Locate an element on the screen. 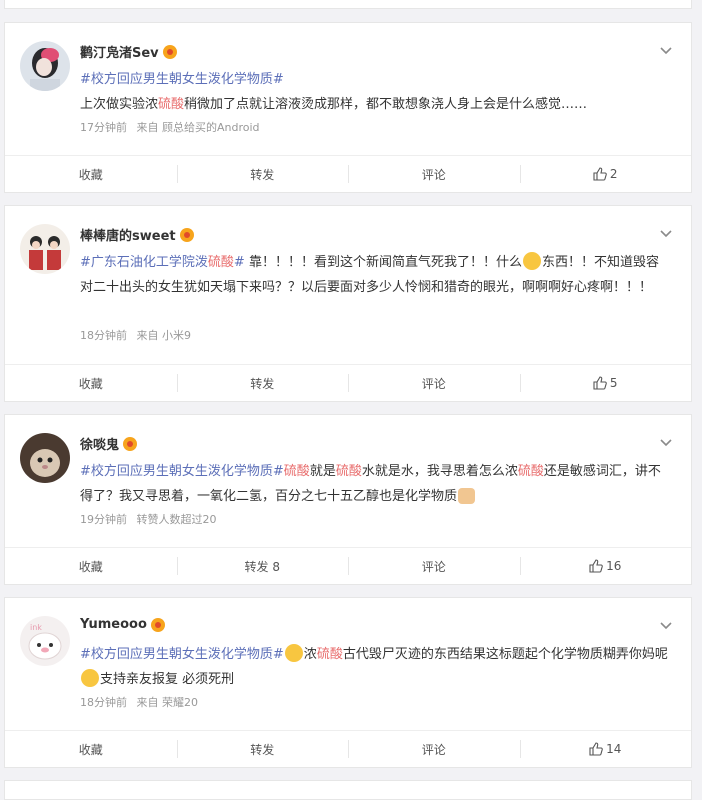 The width and height of the screenshot is (702, 800). like-count: 5 is located at coordinates (613, 383).